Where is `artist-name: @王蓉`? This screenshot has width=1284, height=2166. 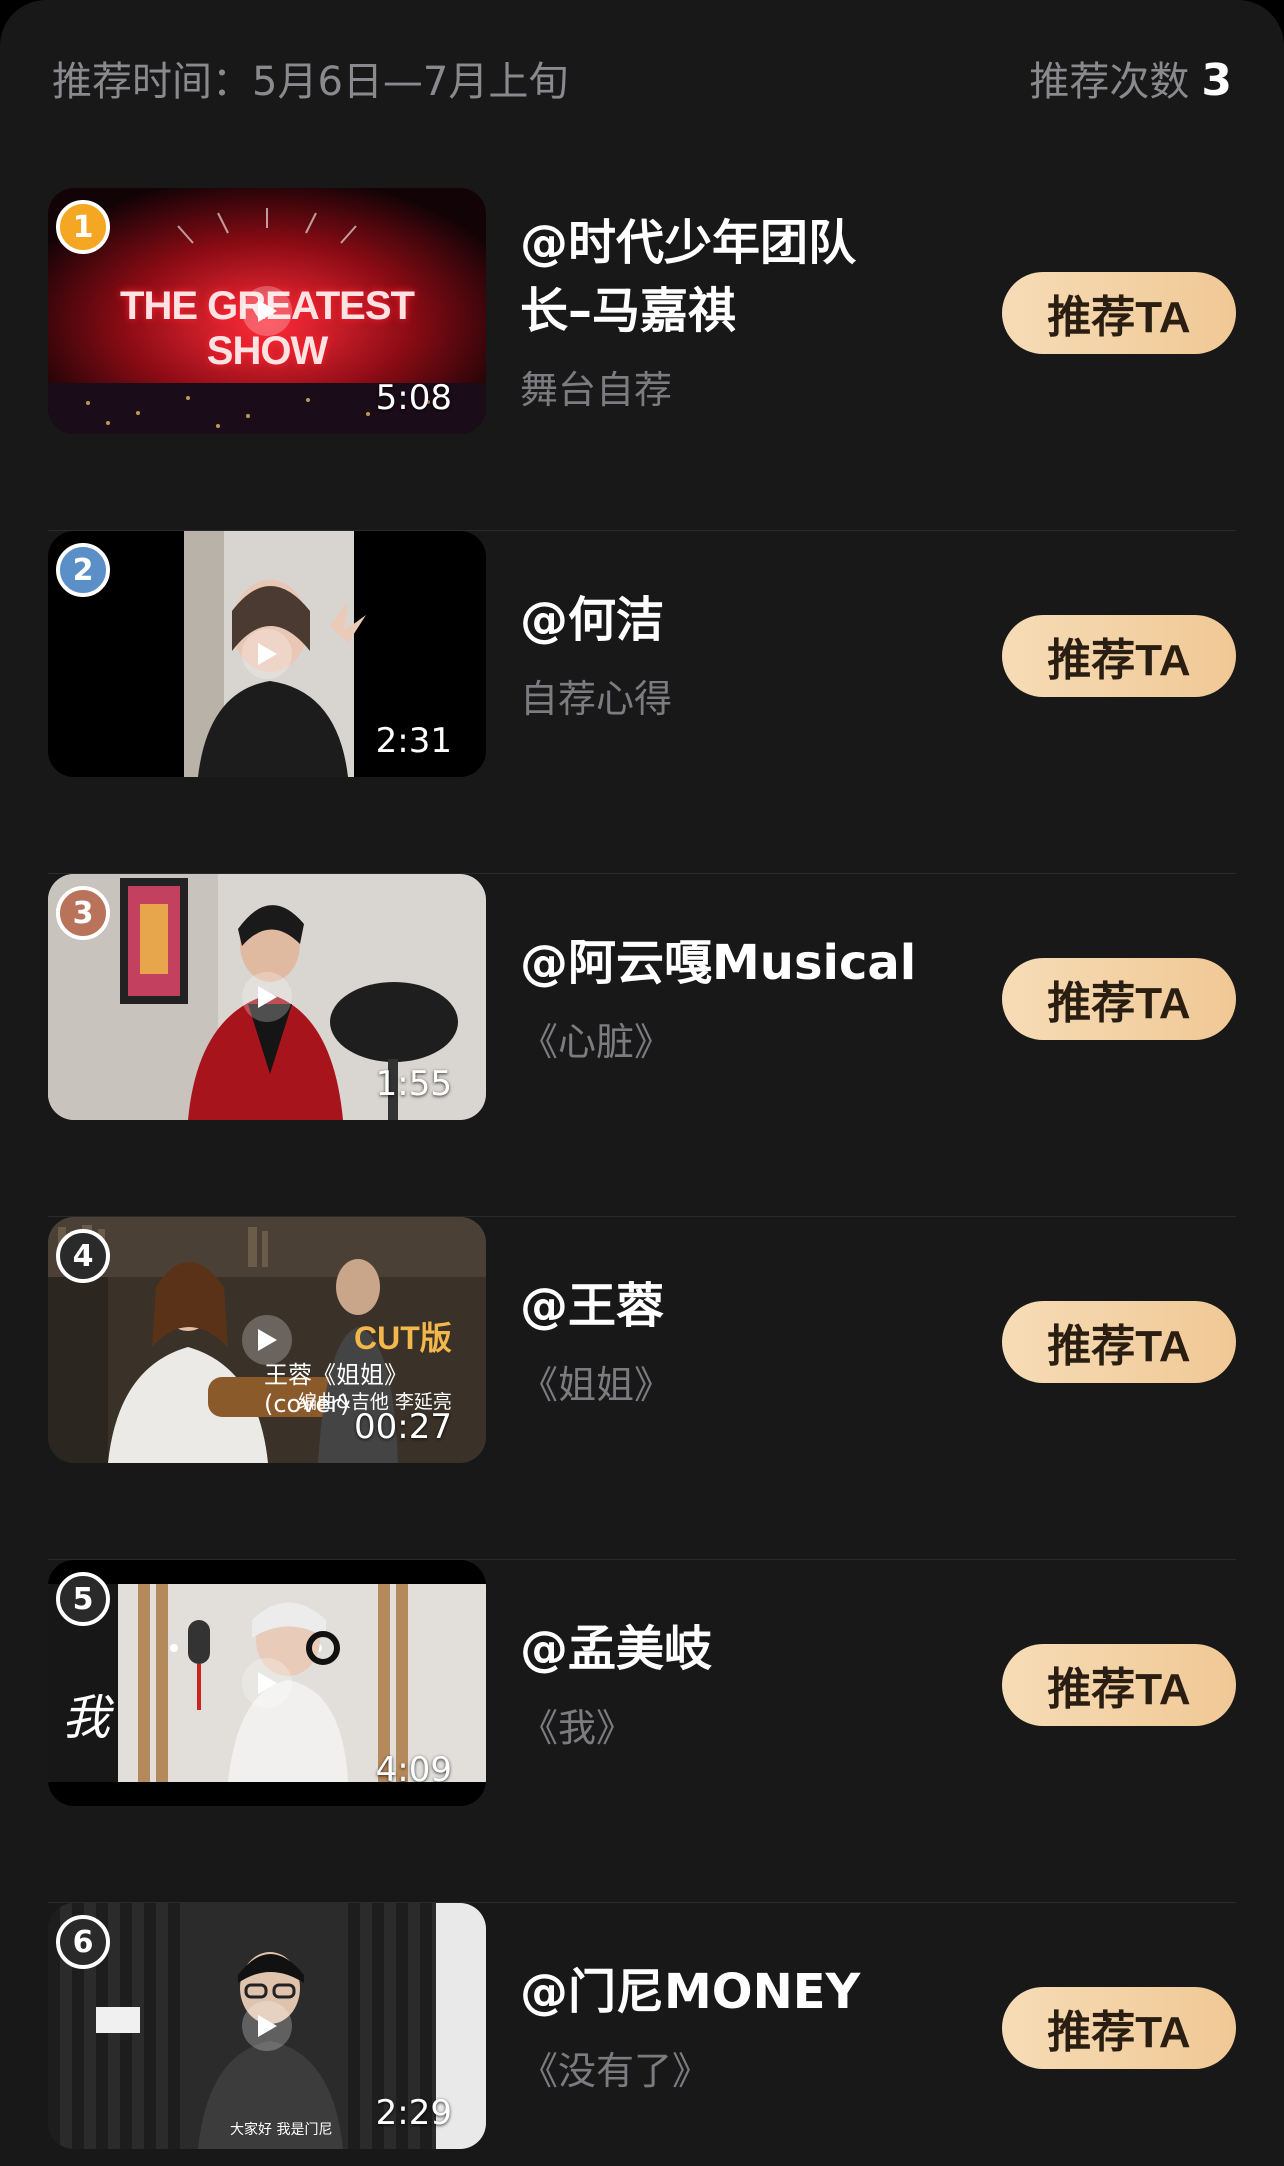
artist-name: @王蓉 is located at coordinates (760, 1306).